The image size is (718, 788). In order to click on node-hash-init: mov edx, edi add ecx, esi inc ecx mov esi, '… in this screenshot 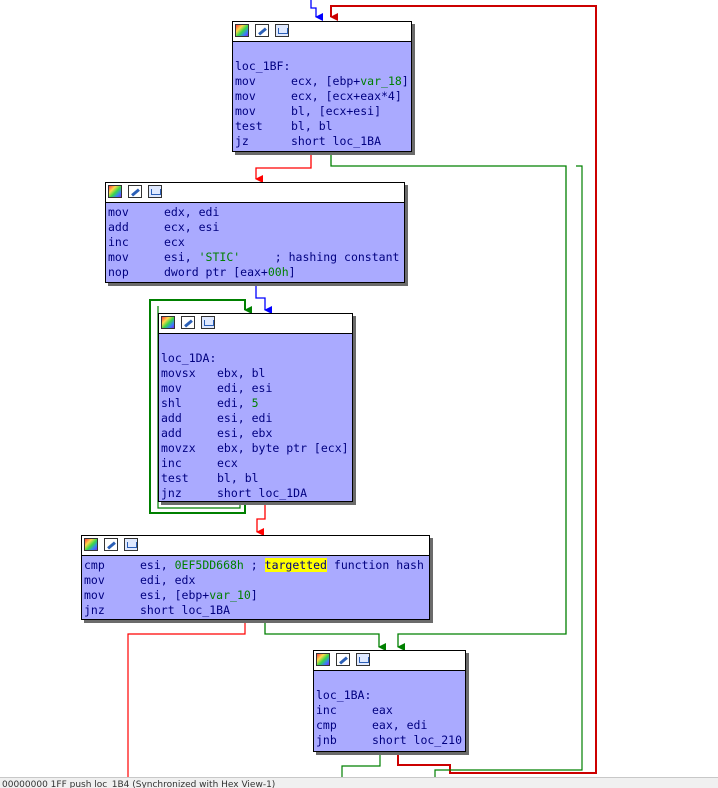, I will do `click(255, 232)`.